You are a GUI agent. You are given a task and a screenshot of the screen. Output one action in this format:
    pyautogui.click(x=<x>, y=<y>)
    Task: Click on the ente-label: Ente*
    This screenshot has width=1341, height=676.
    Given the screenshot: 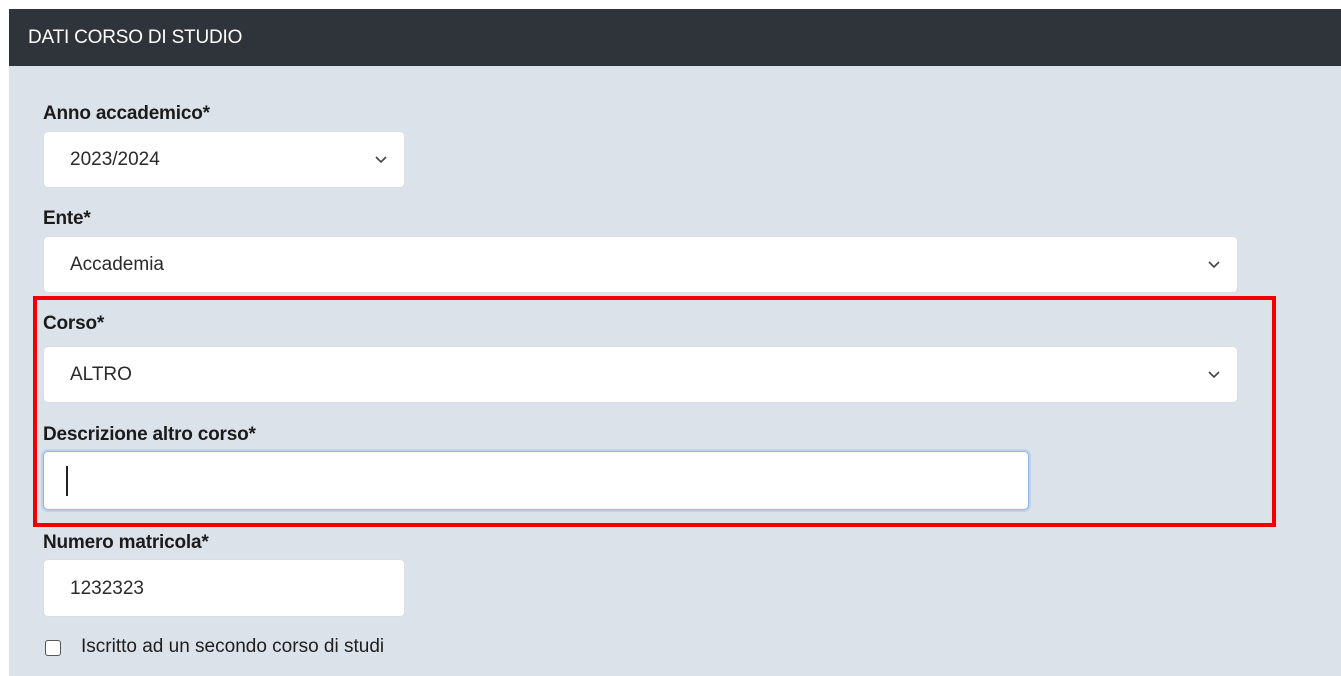 What is the action you would take?
    pyautogui.click(x=67, y=218)
    